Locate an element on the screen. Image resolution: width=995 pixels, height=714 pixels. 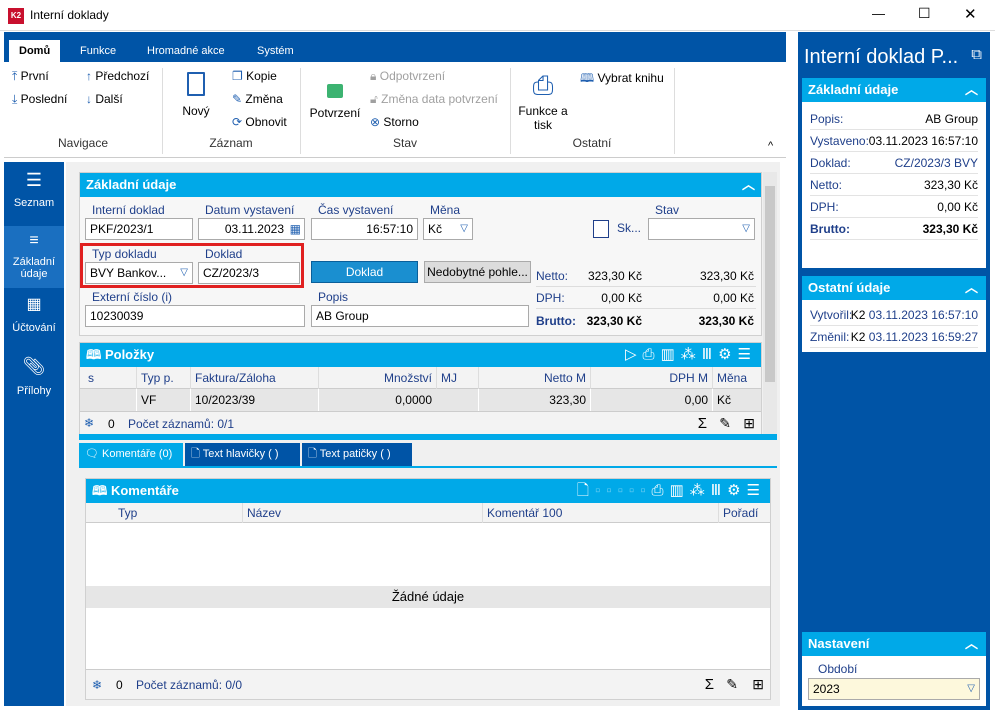
external-number-field: 10230039 is located at coordinates (195, 316).